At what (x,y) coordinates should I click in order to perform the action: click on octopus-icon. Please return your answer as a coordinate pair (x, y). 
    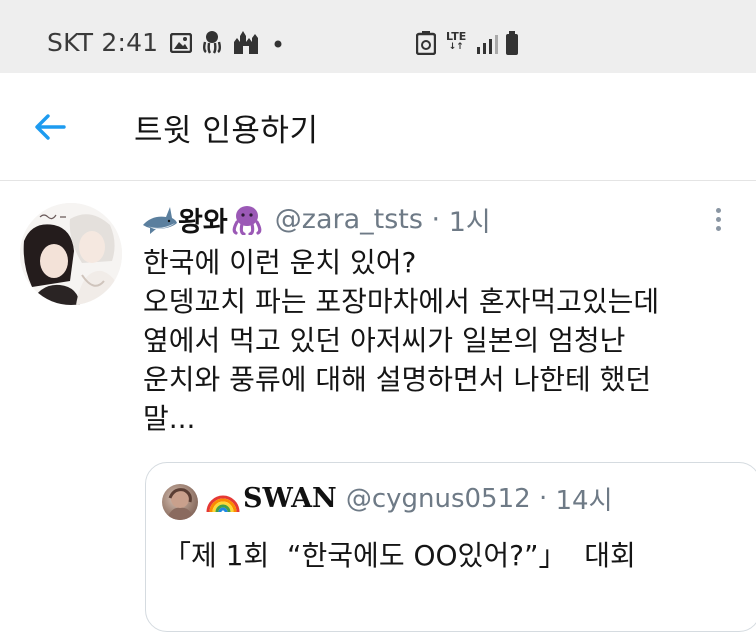
    Looking at the image, I should click on (212, 42).